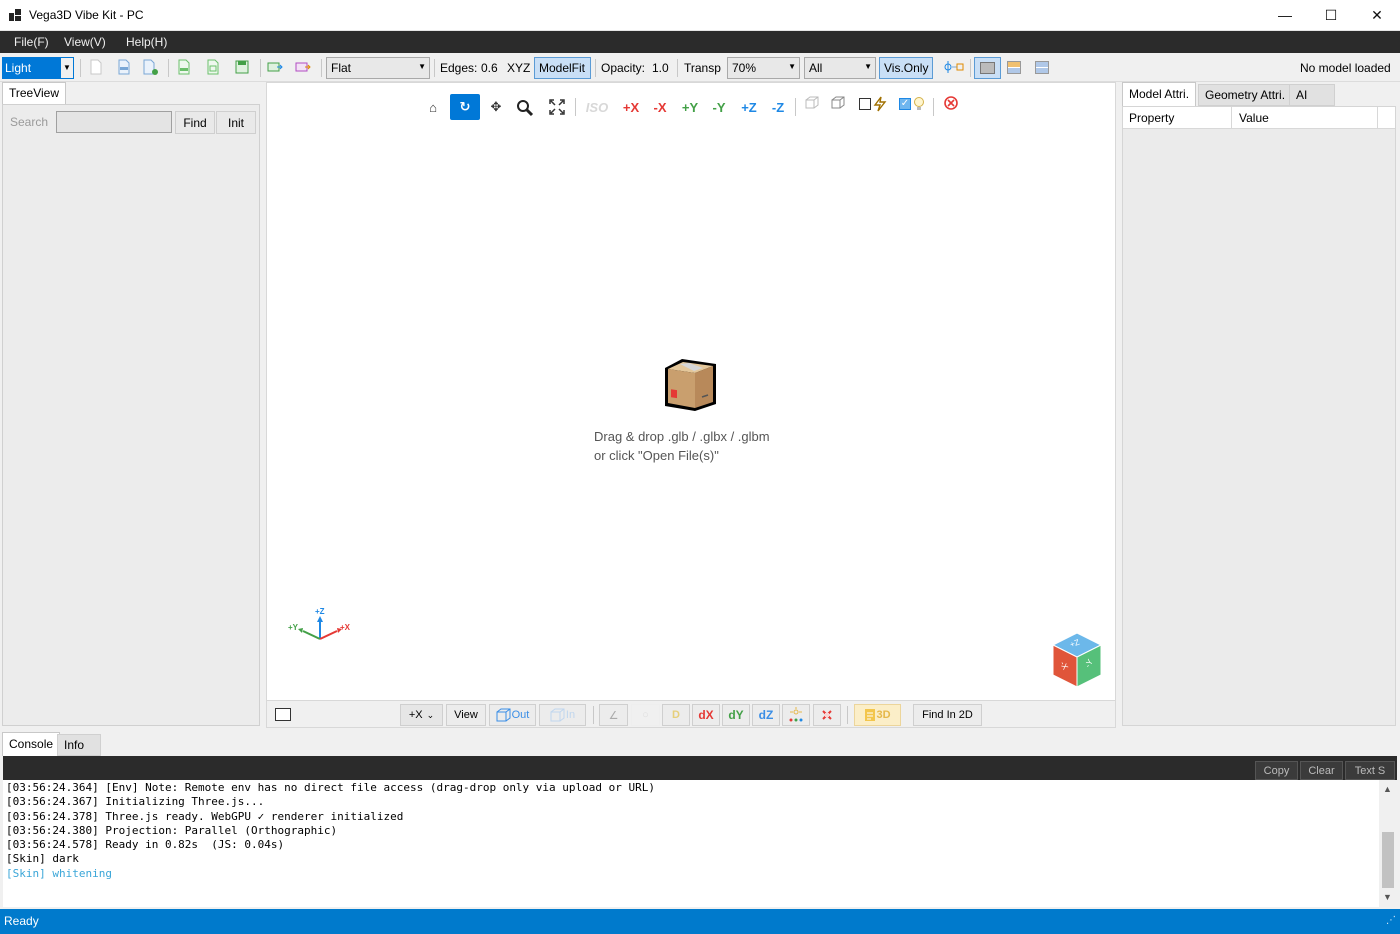 The width and height of the screenshot is (1400, 934). What do you see at coordinates (660, 107) in the screenshot?
I see `view-minus-x-button: -X` at bounding box center [660, 107].